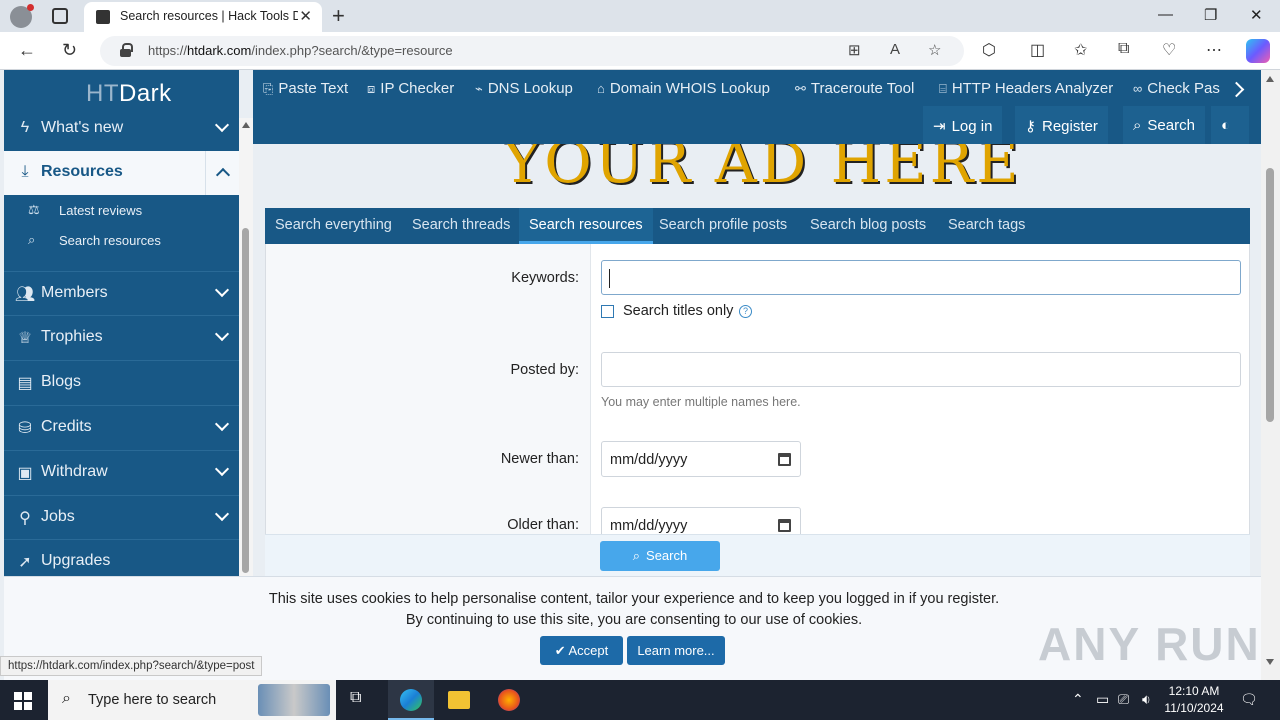 The height and width of the screenshot is (720, 1280). Describe the element at coordinates (121, 211) in the screenshot. I see `sidebar-subitem-latest-reviews: ⚖ Latest reviews` at that location.